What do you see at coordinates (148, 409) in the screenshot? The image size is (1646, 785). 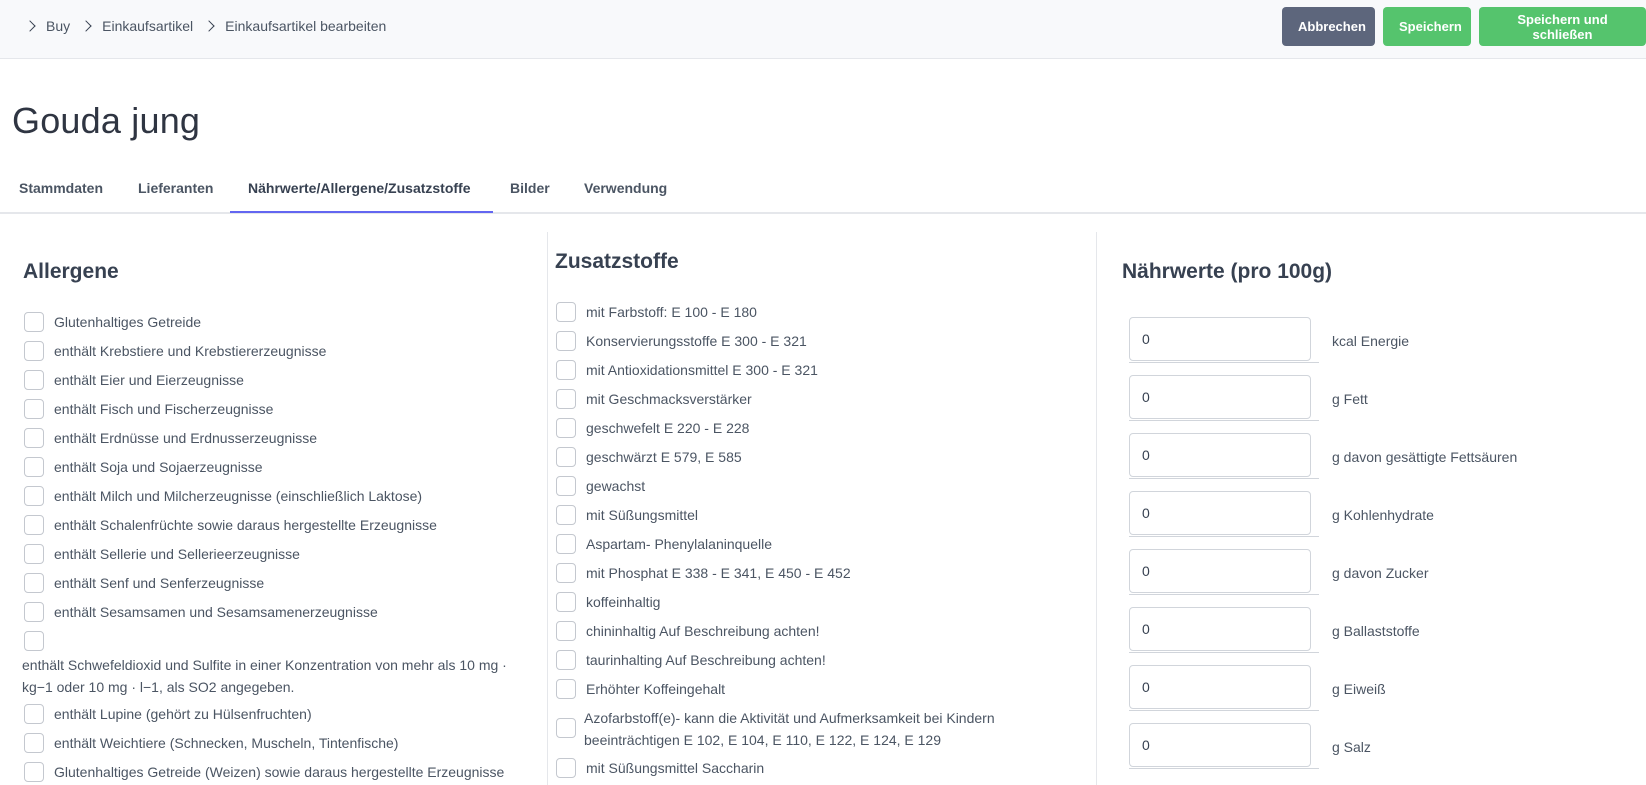 I see `allergen-item: enthält Fisch und Fischerzeugnisse` at bounding box center [148, 409].